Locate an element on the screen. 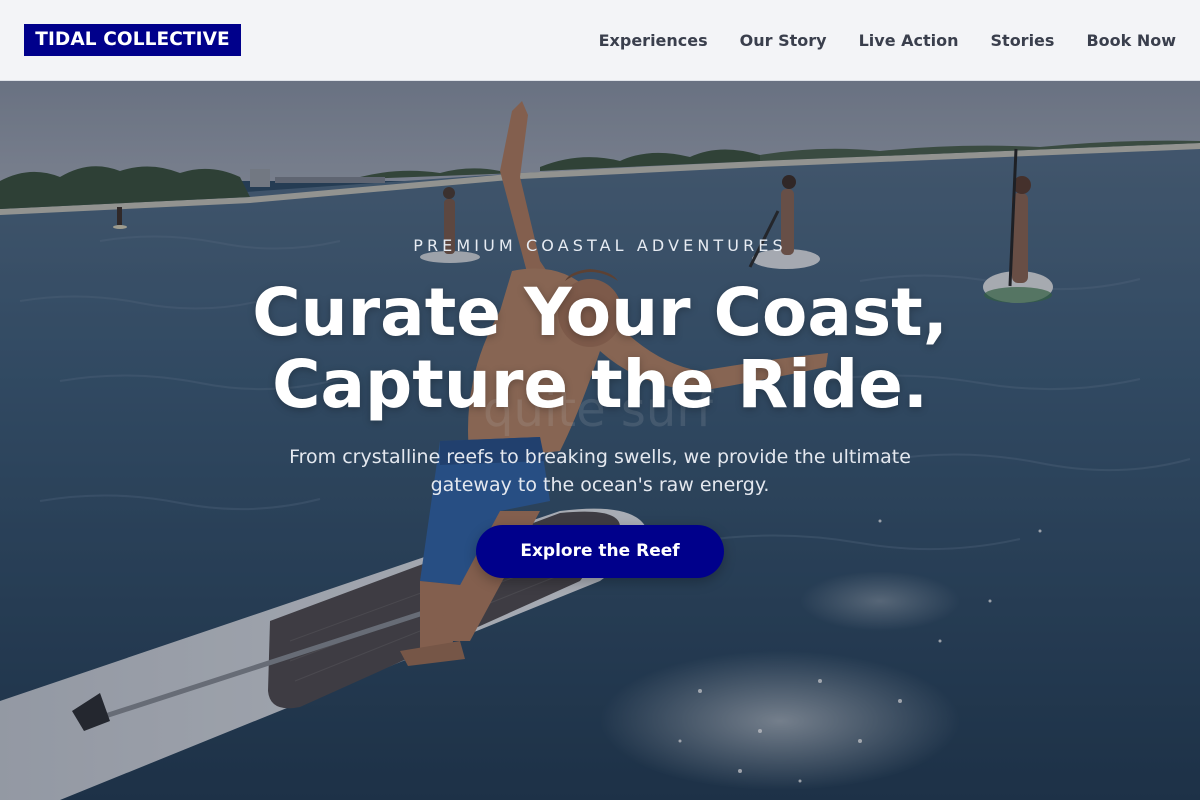  explore-reef-button: Explore the Reef is located at coordinates (600, 551).